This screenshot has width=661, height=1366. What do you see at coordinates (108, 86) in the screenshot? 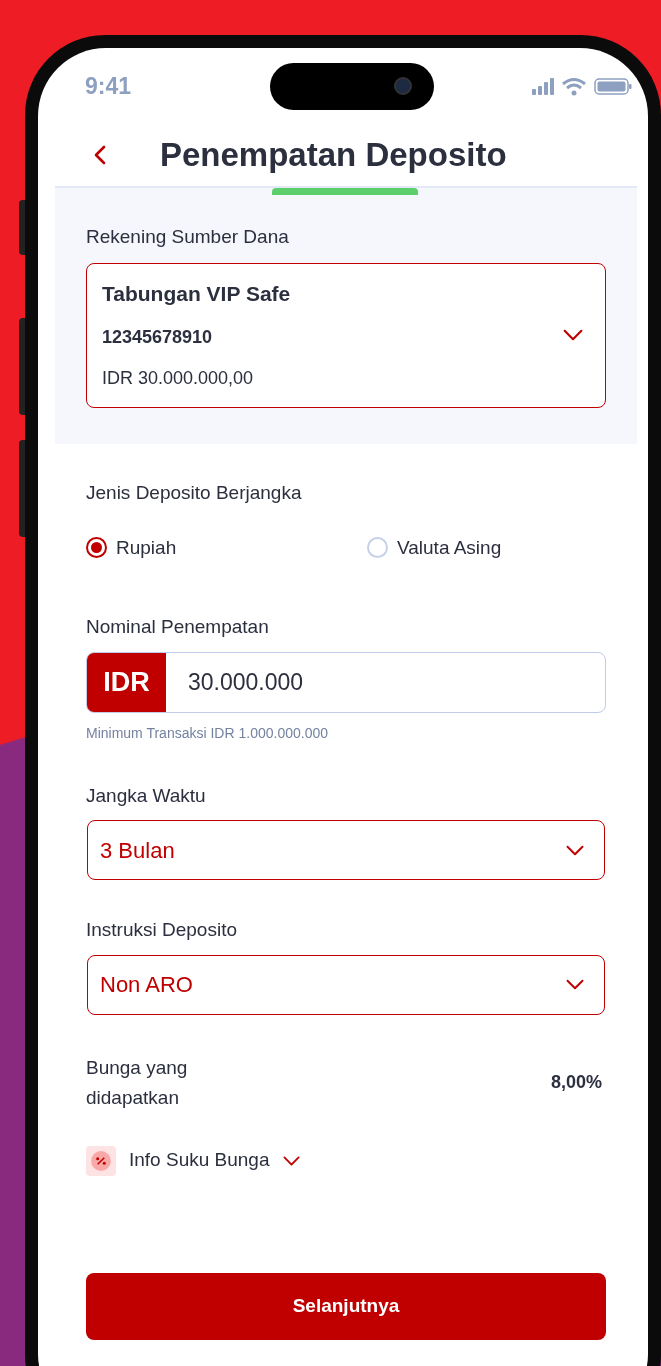
I see `status-time: 9:41` at bounding box center [108, 86].